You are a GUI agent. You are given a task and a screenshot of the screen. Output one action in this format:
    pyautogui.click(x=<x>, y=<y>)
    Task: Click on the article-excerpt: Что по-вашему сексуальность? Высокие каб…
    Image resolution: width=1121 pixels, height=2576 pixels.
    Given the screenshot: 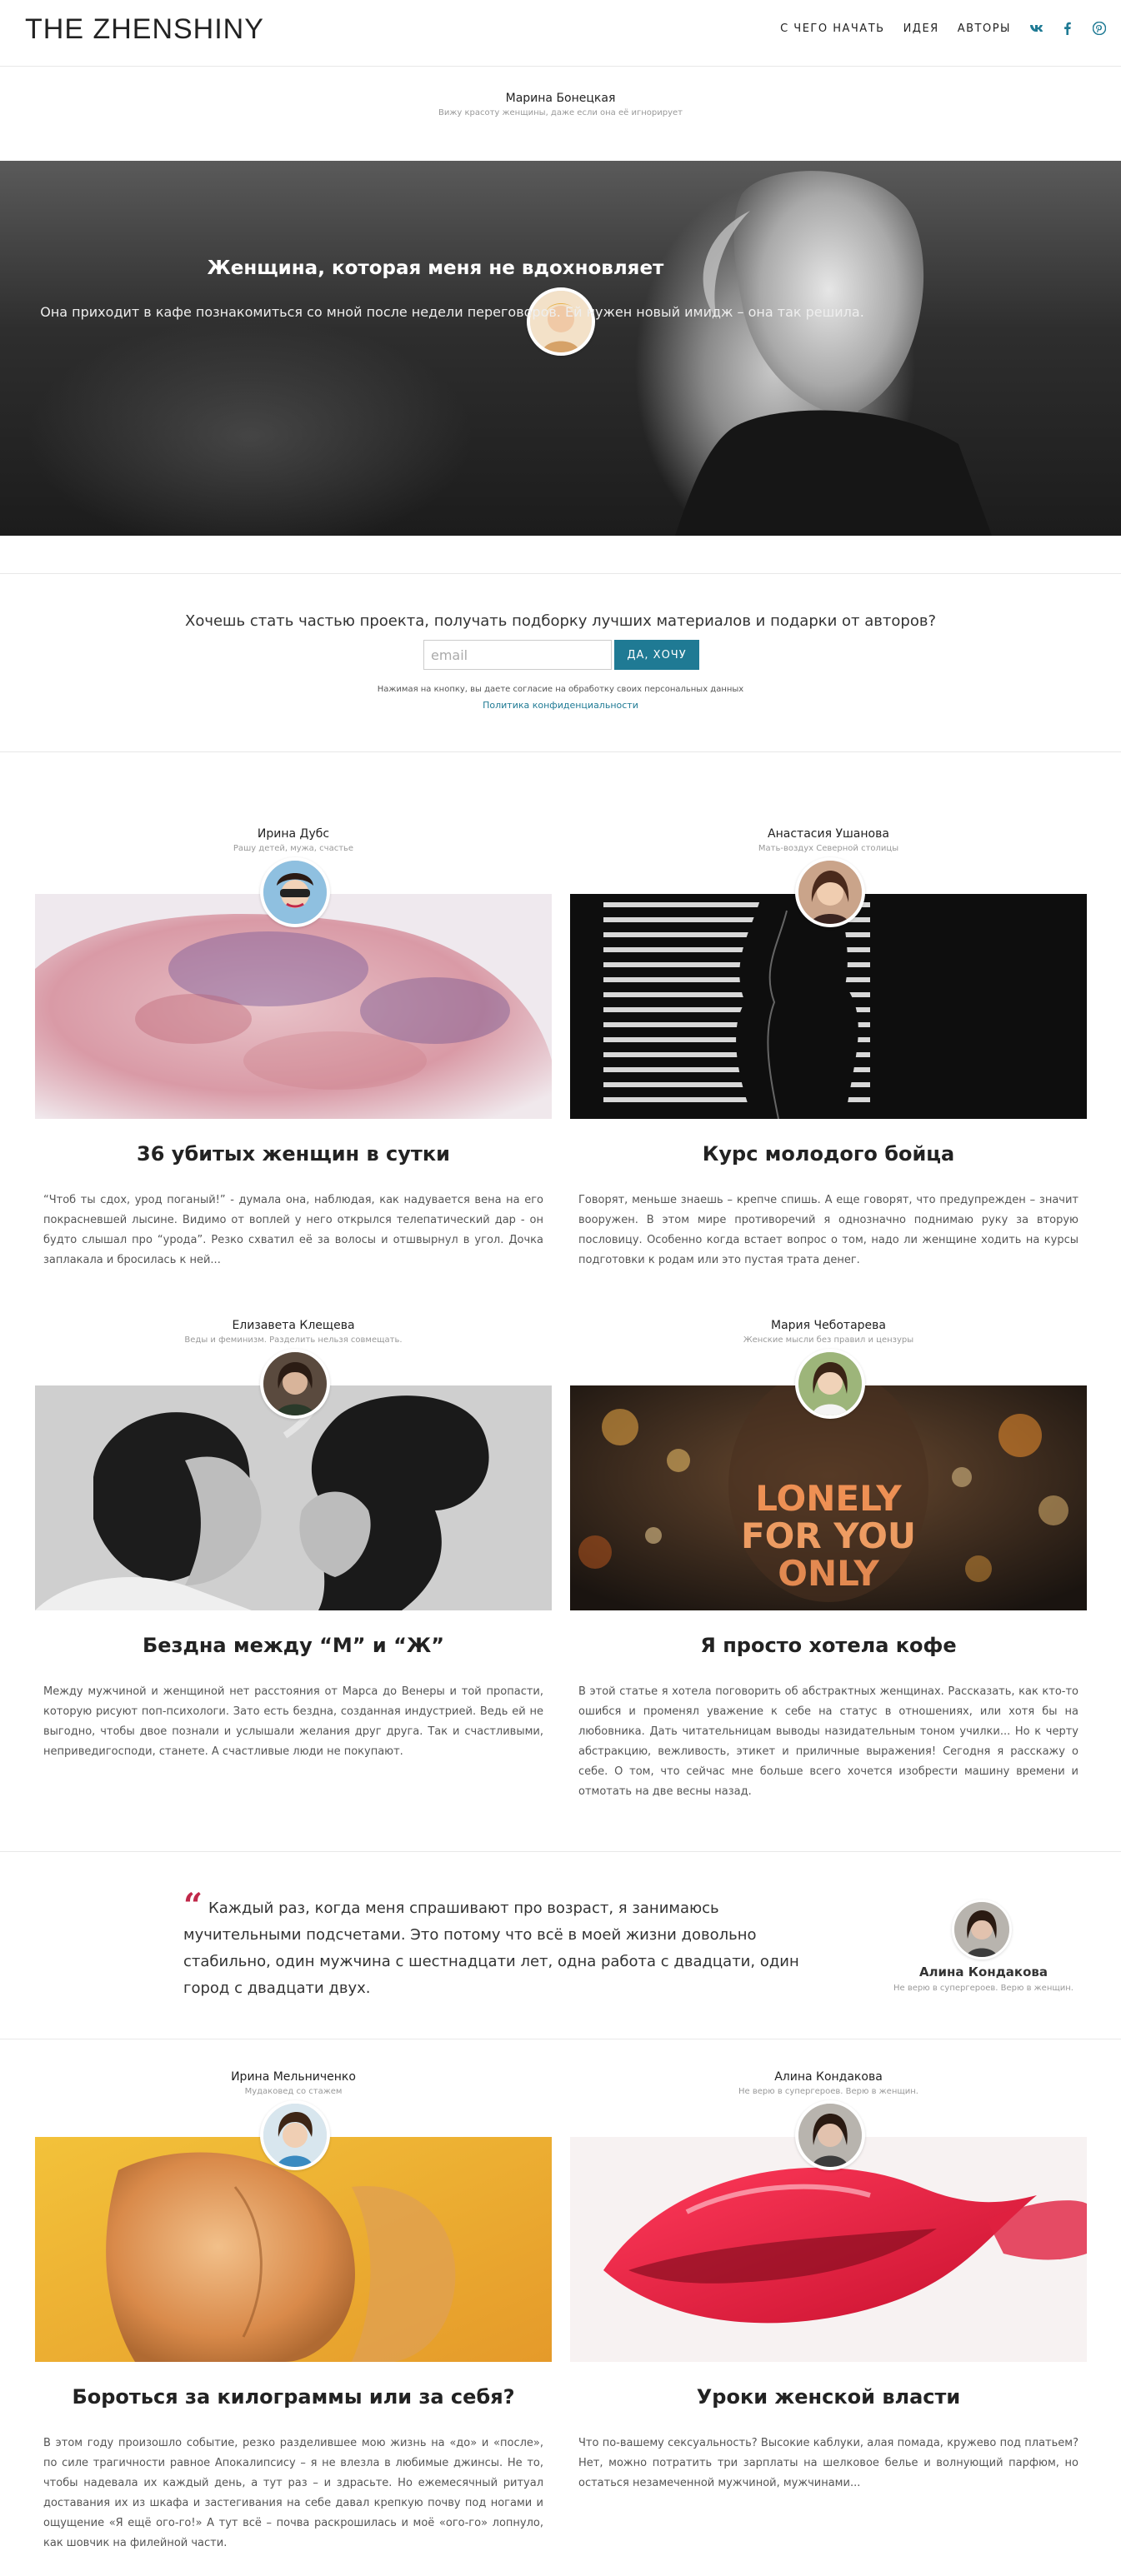 What is the action you would take?
    pyautogui.click(x=828, y=2463)
    